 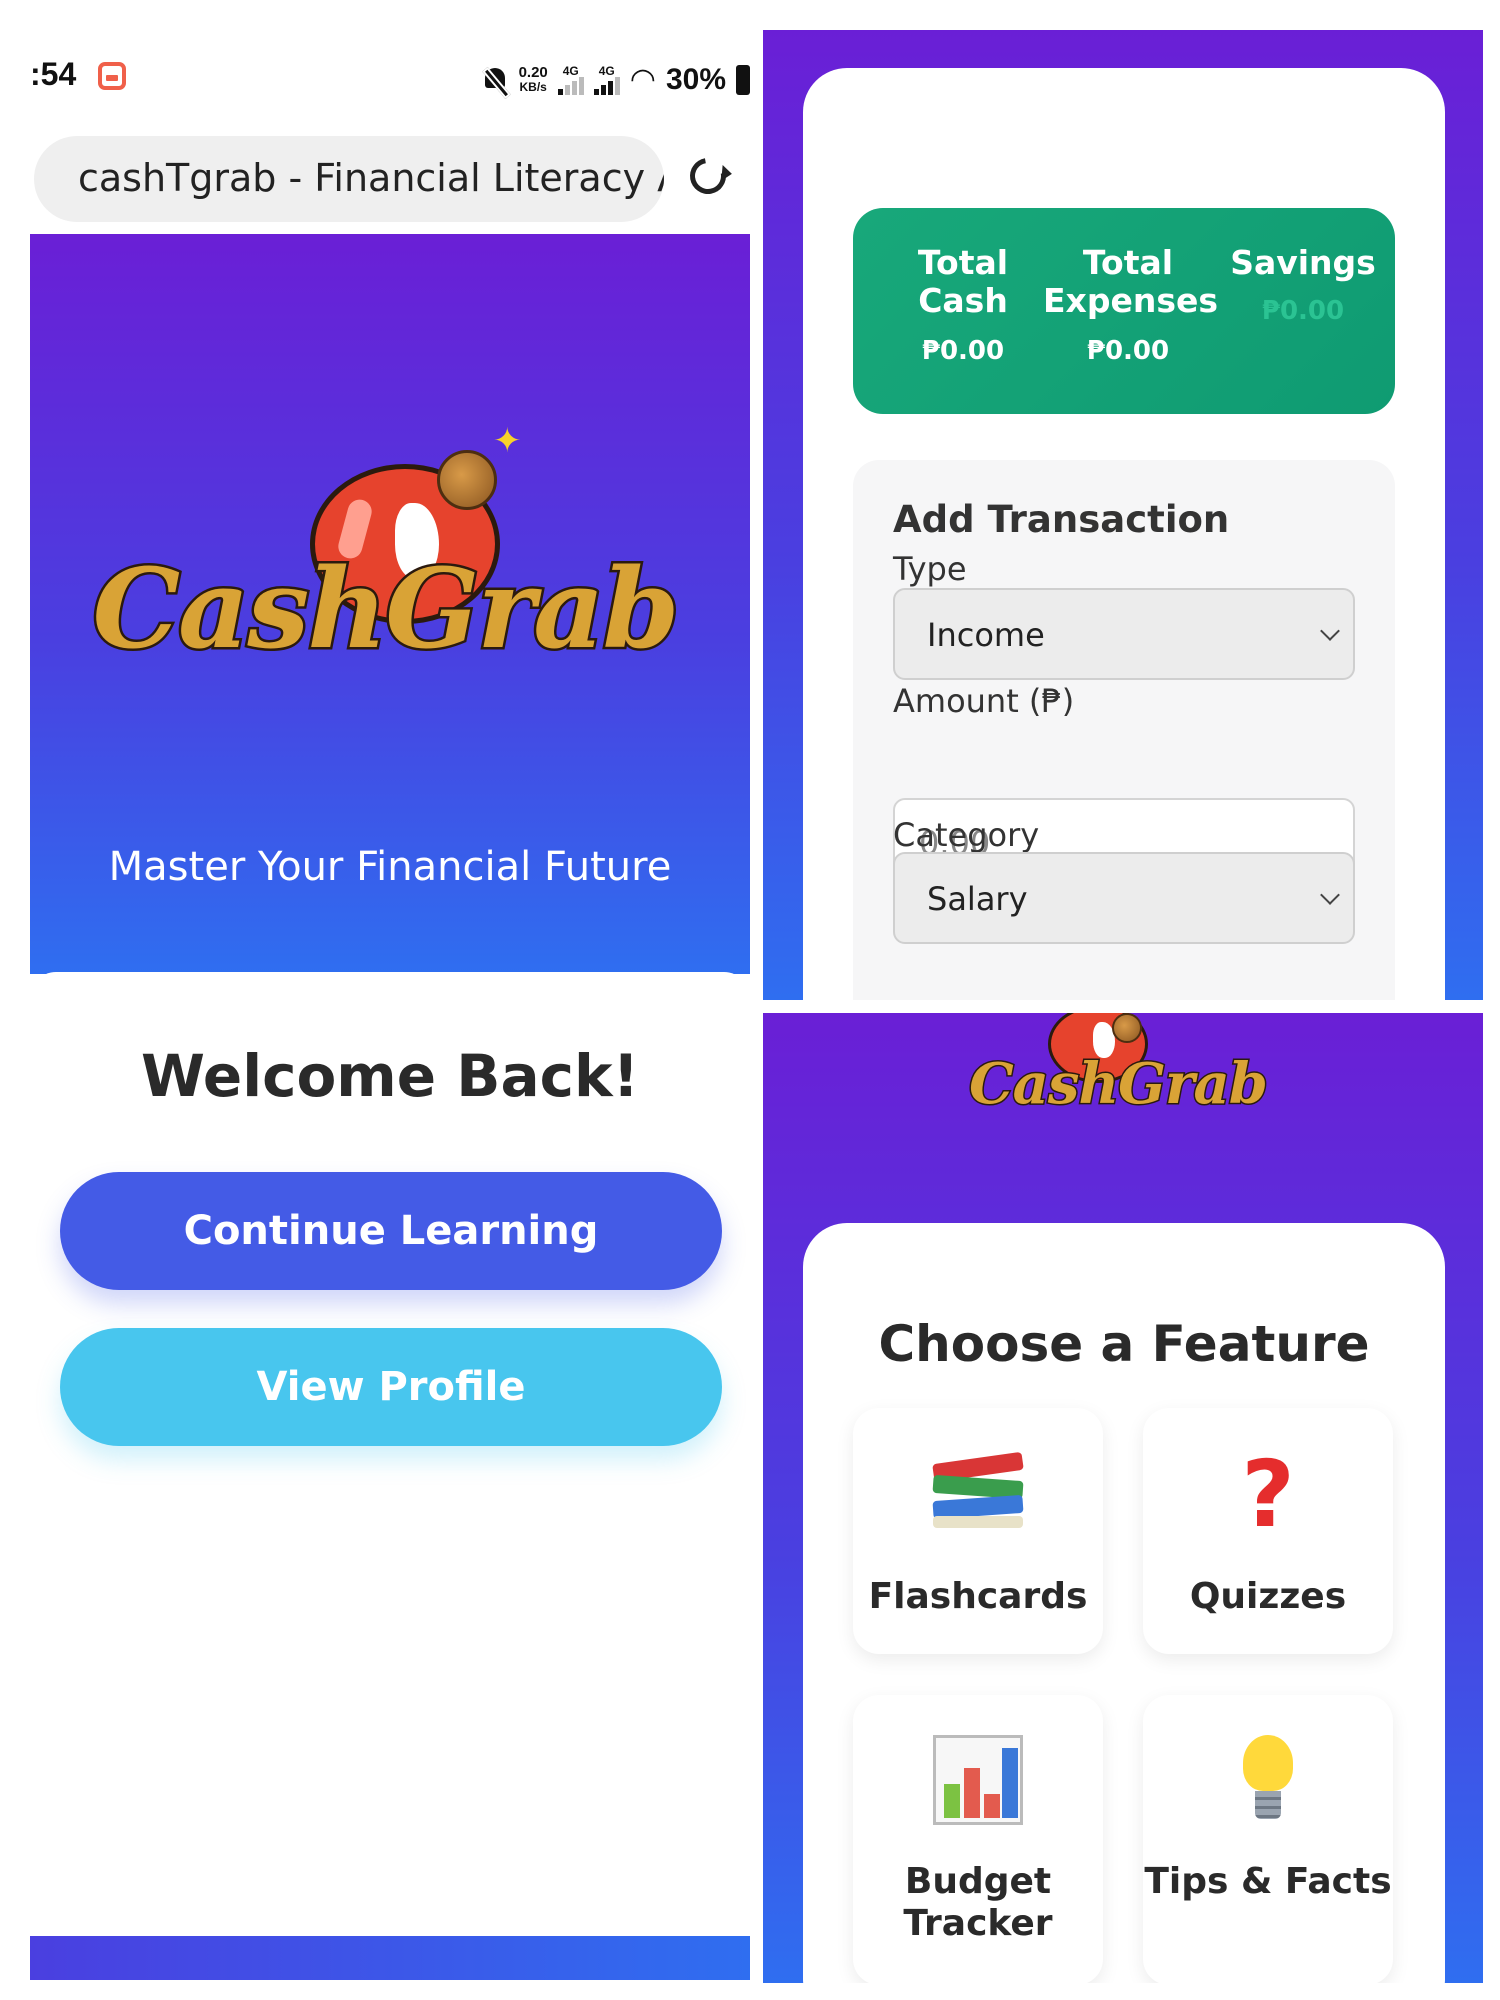 I want to click on network-speed-unit: KB/s, so click(x=533, y=87).